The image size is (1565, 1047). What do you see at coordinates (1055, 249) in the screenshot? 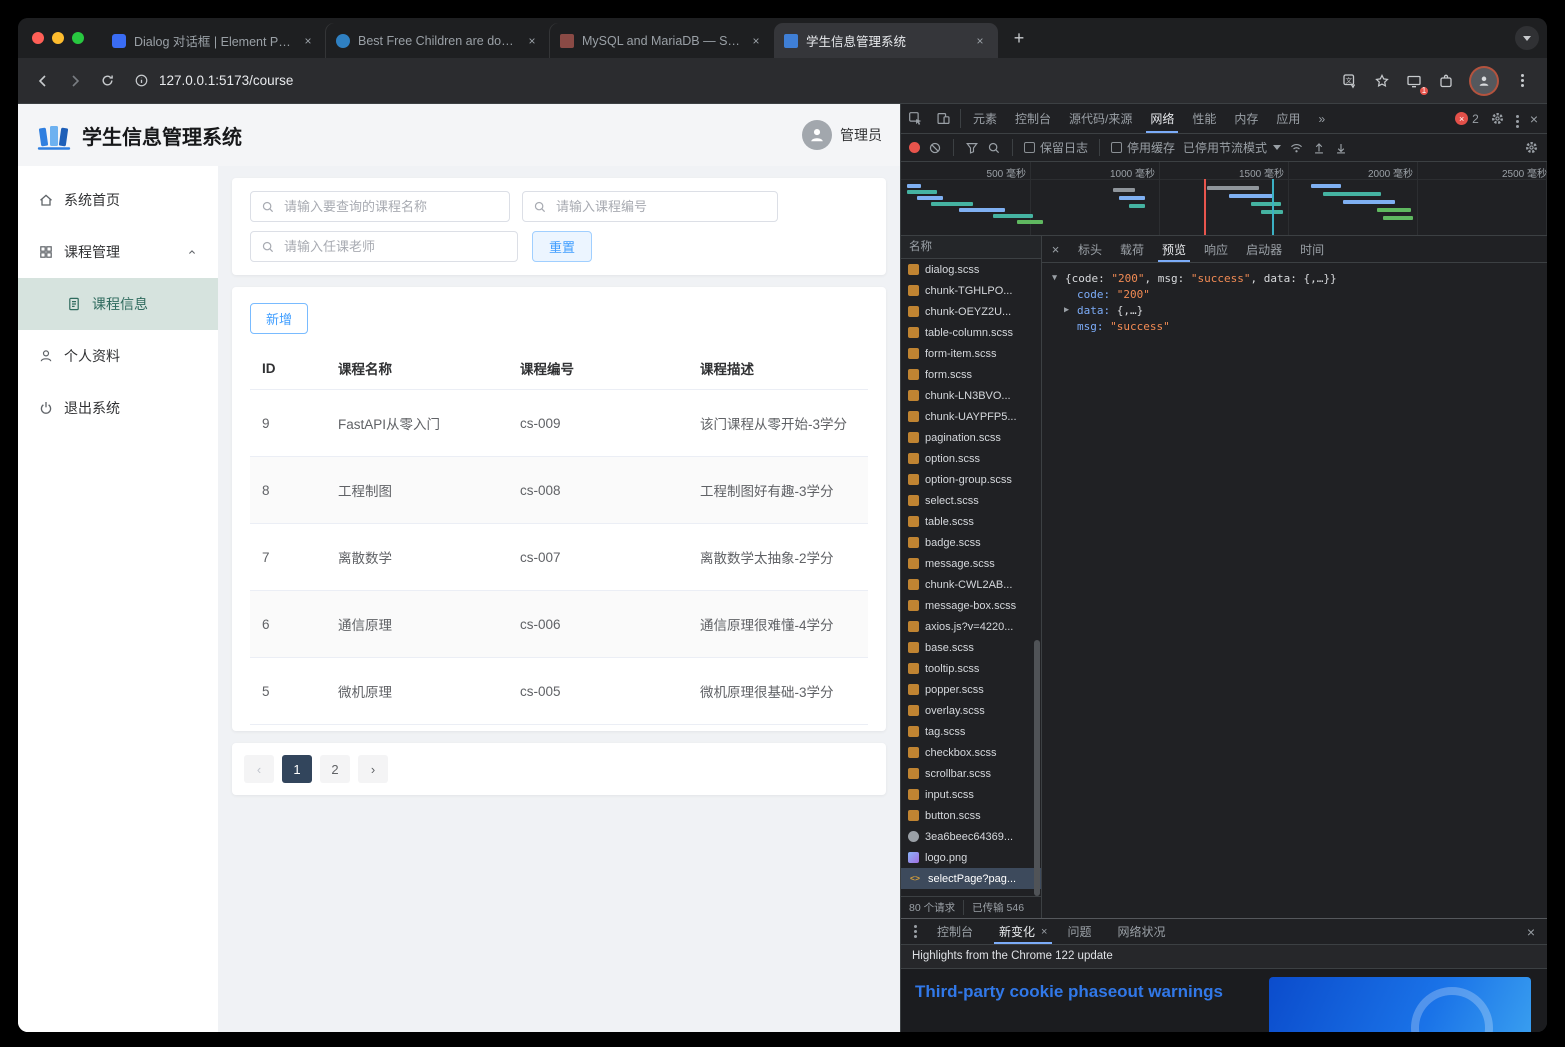
I see `close-details-icon: ×` at bounding box center [1055, 249].